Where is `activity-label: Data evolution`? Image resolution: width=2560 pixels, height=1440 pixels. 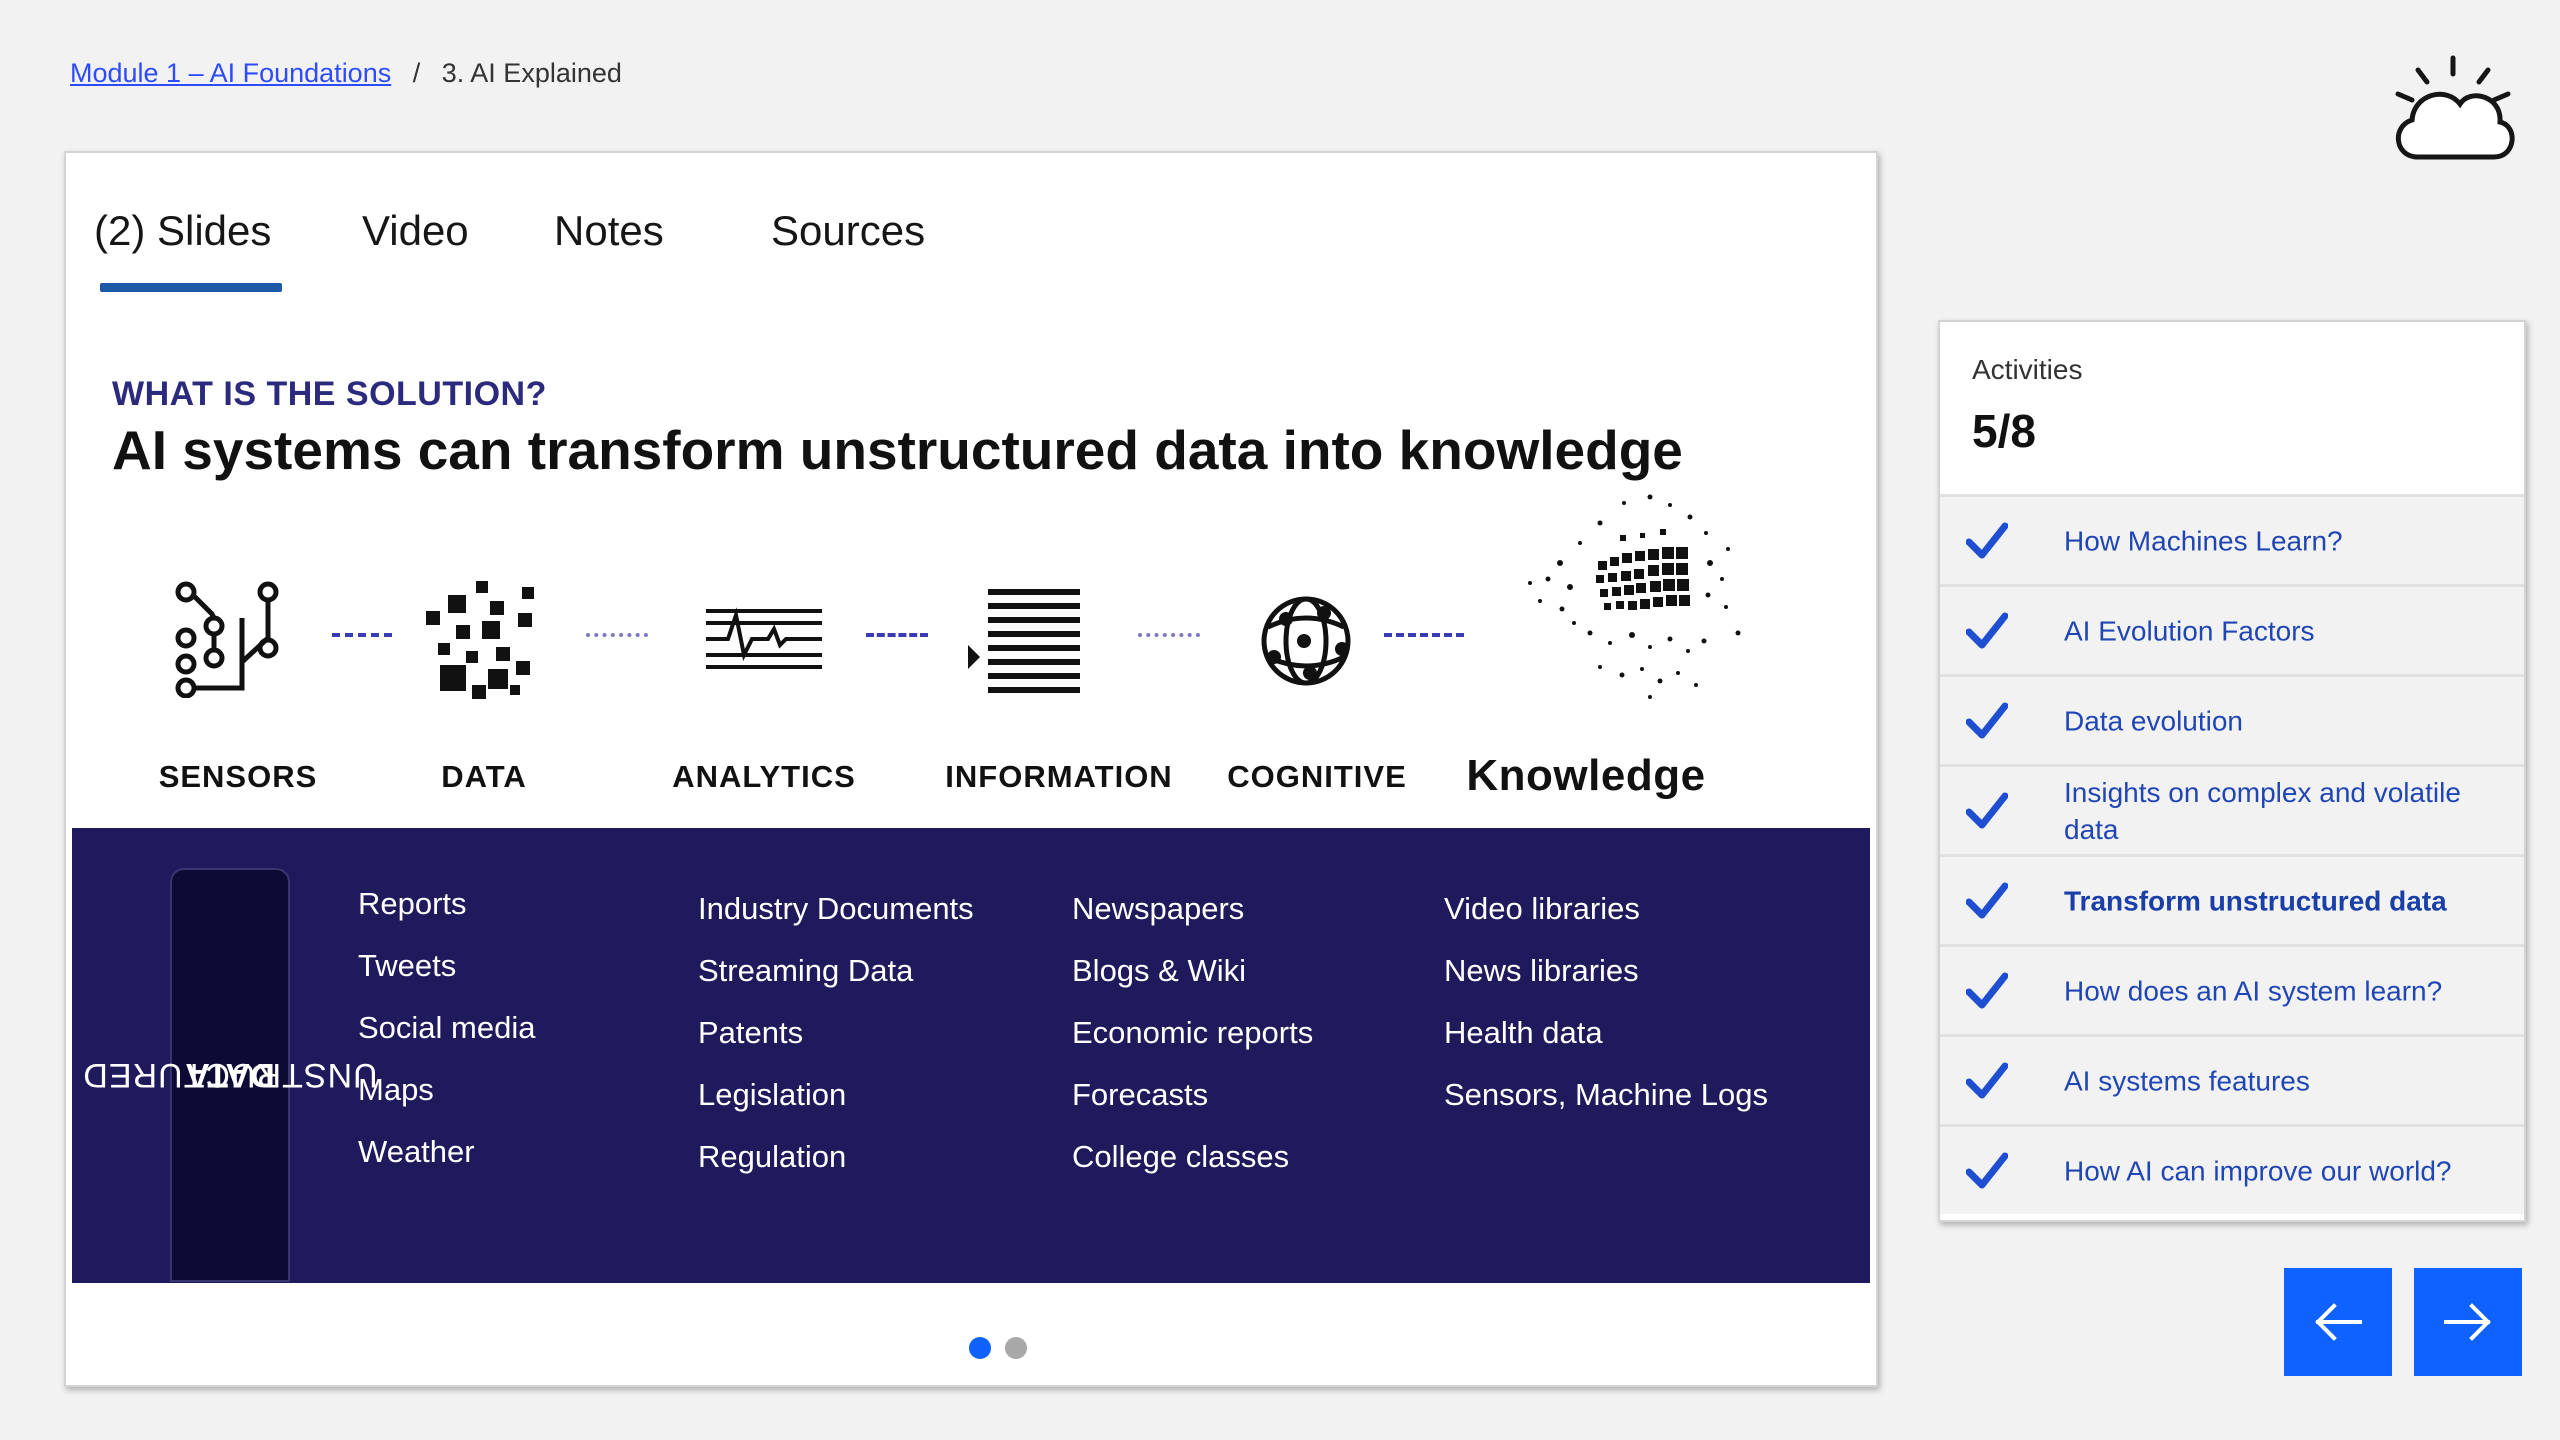
activity-label: Data evolution is located at coordinates (2154, 720).